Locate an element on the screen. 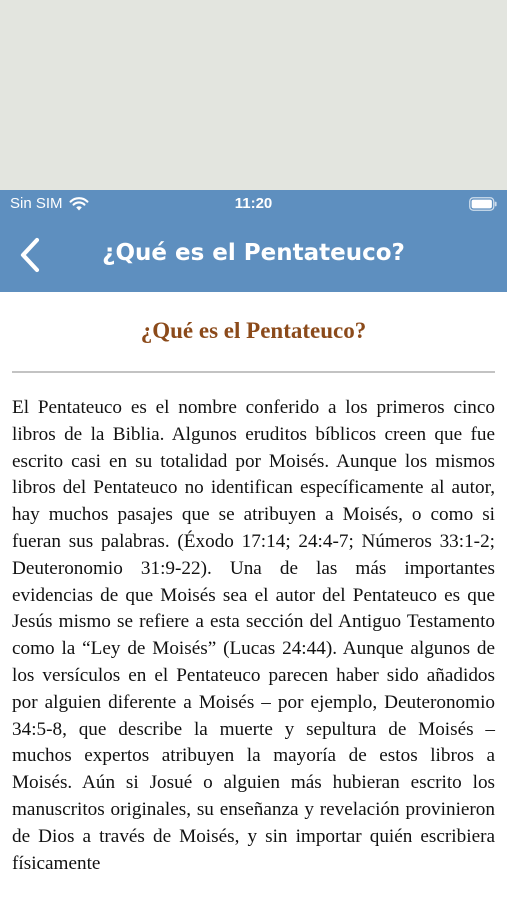 The image size is (507, 900). battery-icon is located at coordinates (483, 204).